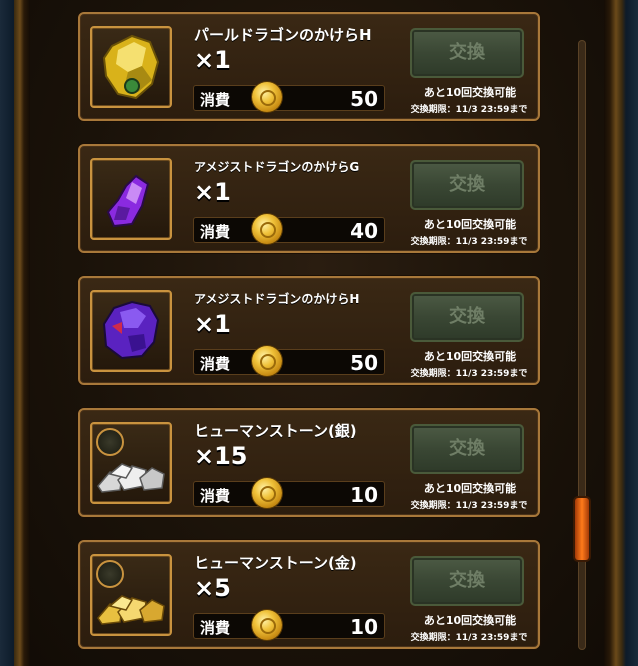 Image resolution: width=638 pixels, height=666 pixels. I want to click on item-name: アメジストドラゴンのかけらH, so click(277, 299).